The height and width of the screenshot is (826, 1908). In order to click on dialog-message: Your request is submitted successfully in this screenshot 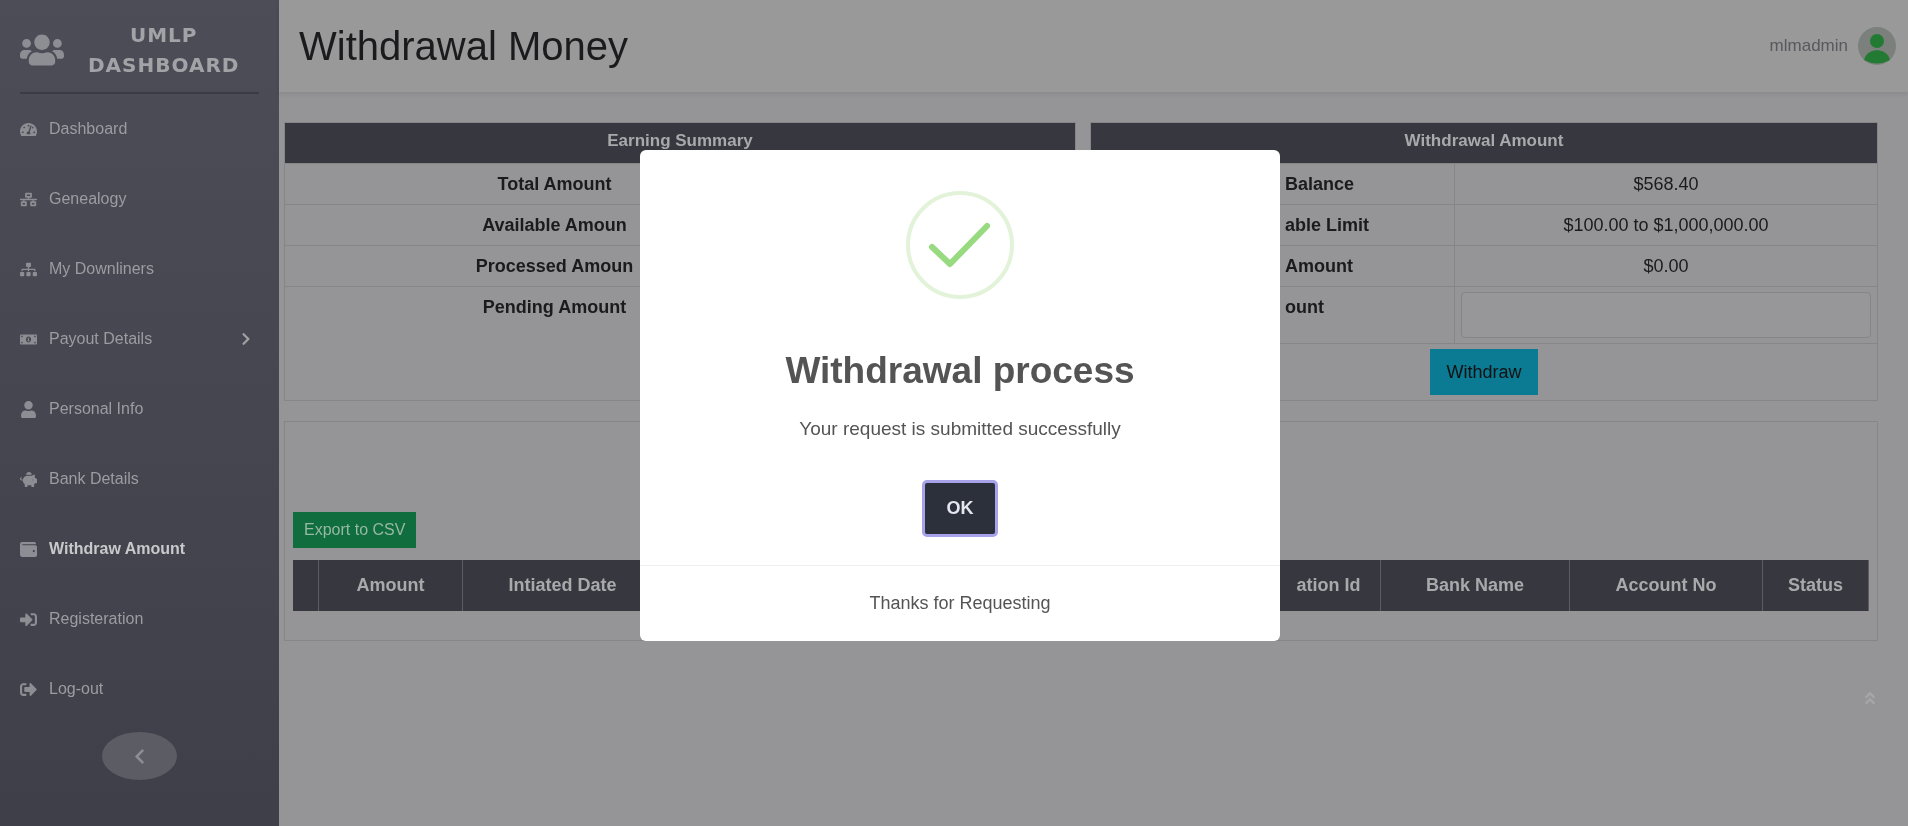, I will do `click(960, 429)`.